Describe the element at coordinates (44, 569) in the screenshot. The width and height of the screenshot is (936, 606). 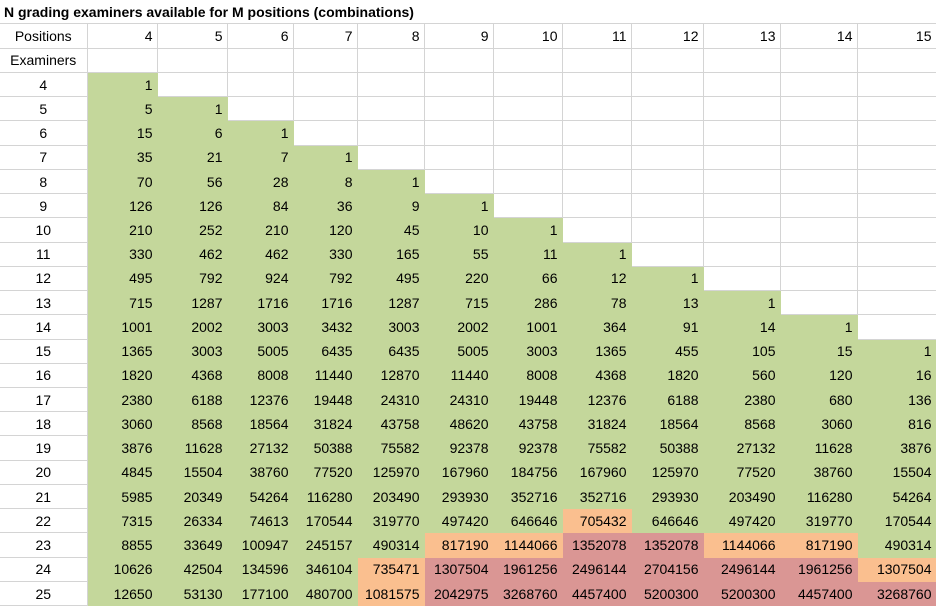
I see `examiners-count-cell: 24` at that location.